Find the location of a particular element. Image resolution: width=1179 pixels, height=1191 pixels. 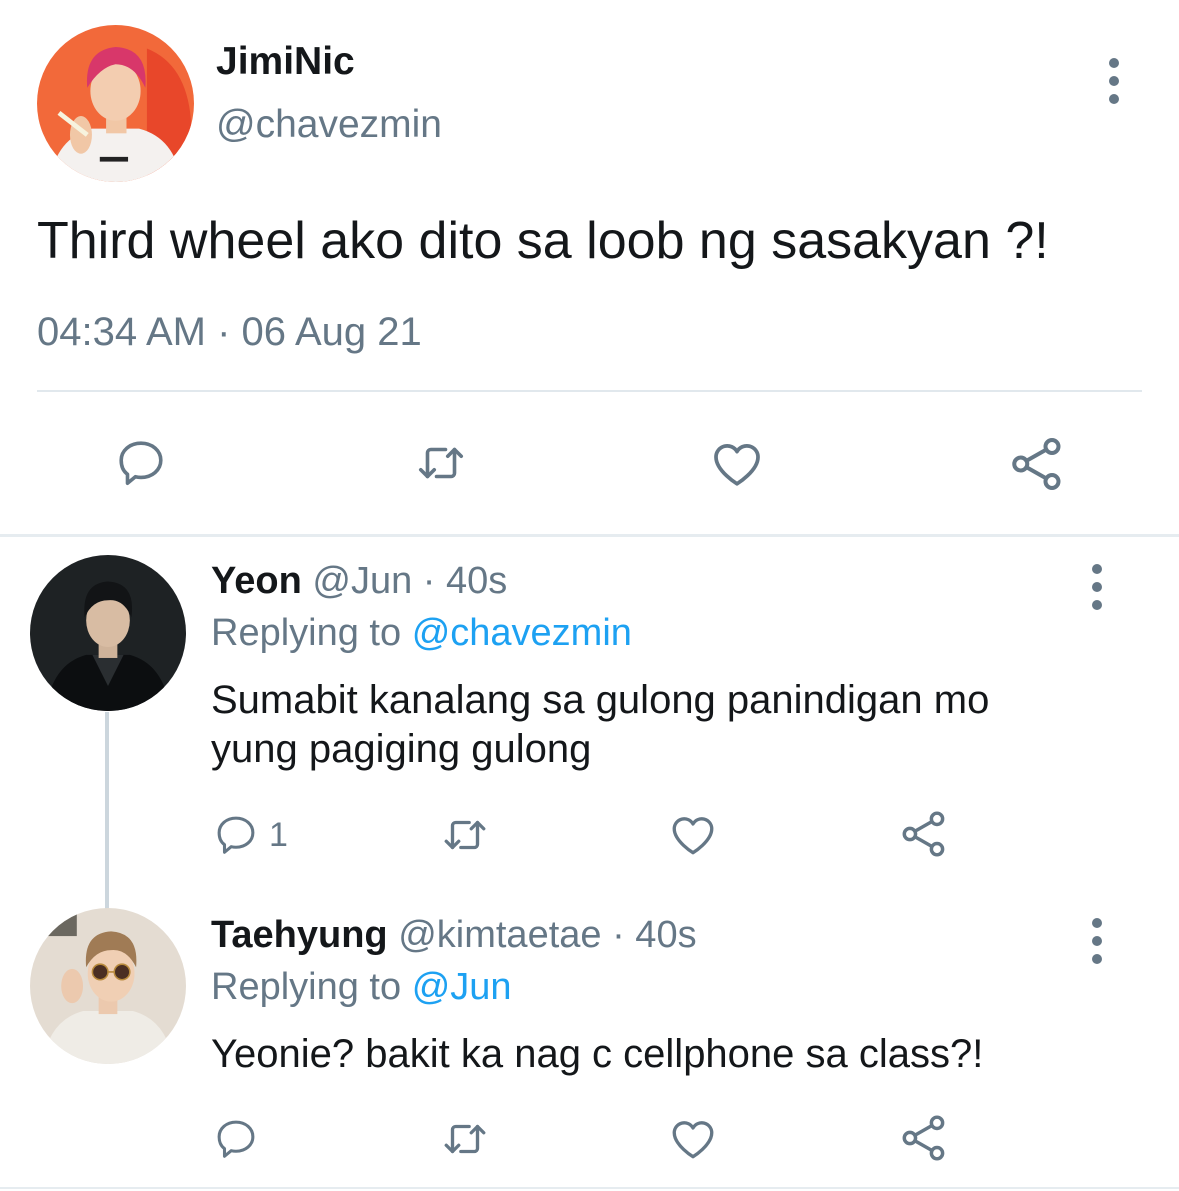

reply-2-display-name: Taehyung is located at coordinates (299, 935).